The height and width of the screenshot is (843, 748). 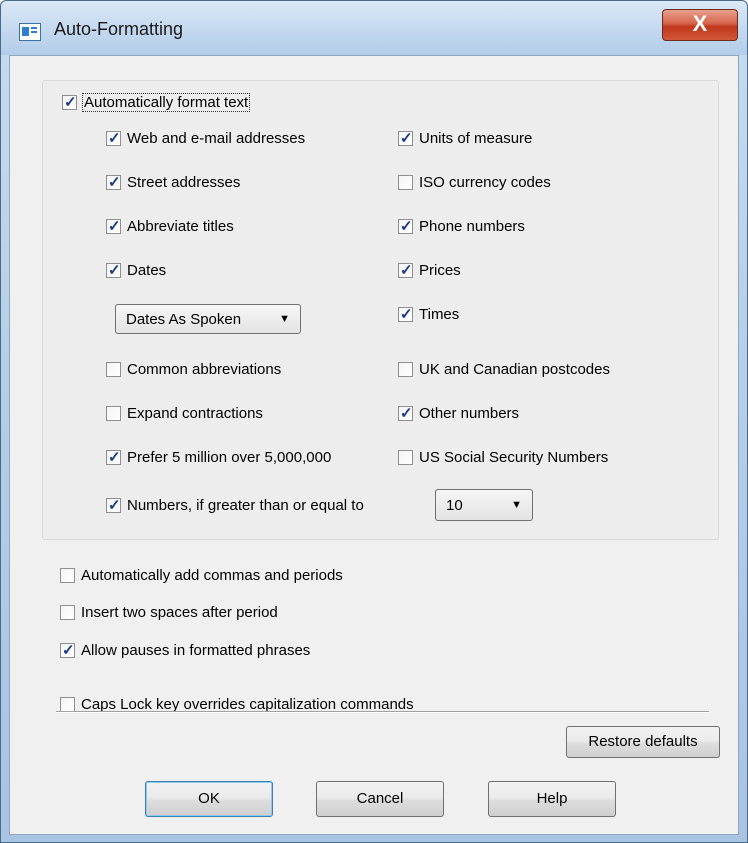 What do you see at coordinates (484, 505) in the screenshot?
I see `numbers-threshold-dropdown: 10 ▼` at bounding box center [484, 505].